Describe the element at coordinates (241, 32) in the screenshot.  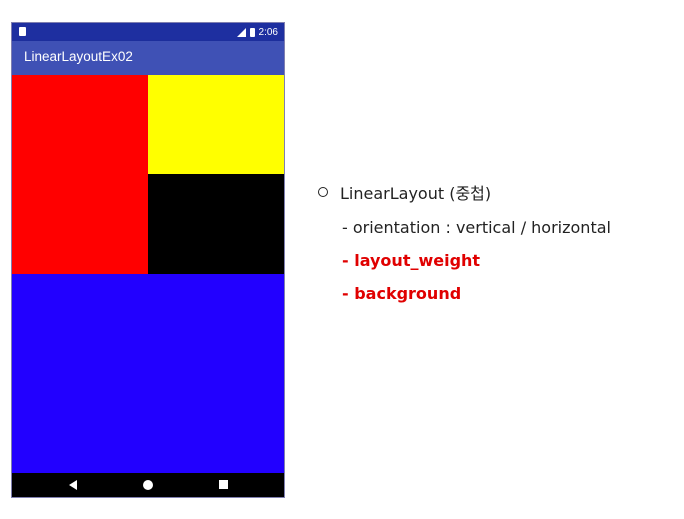
I see `signal-icon` at that location.